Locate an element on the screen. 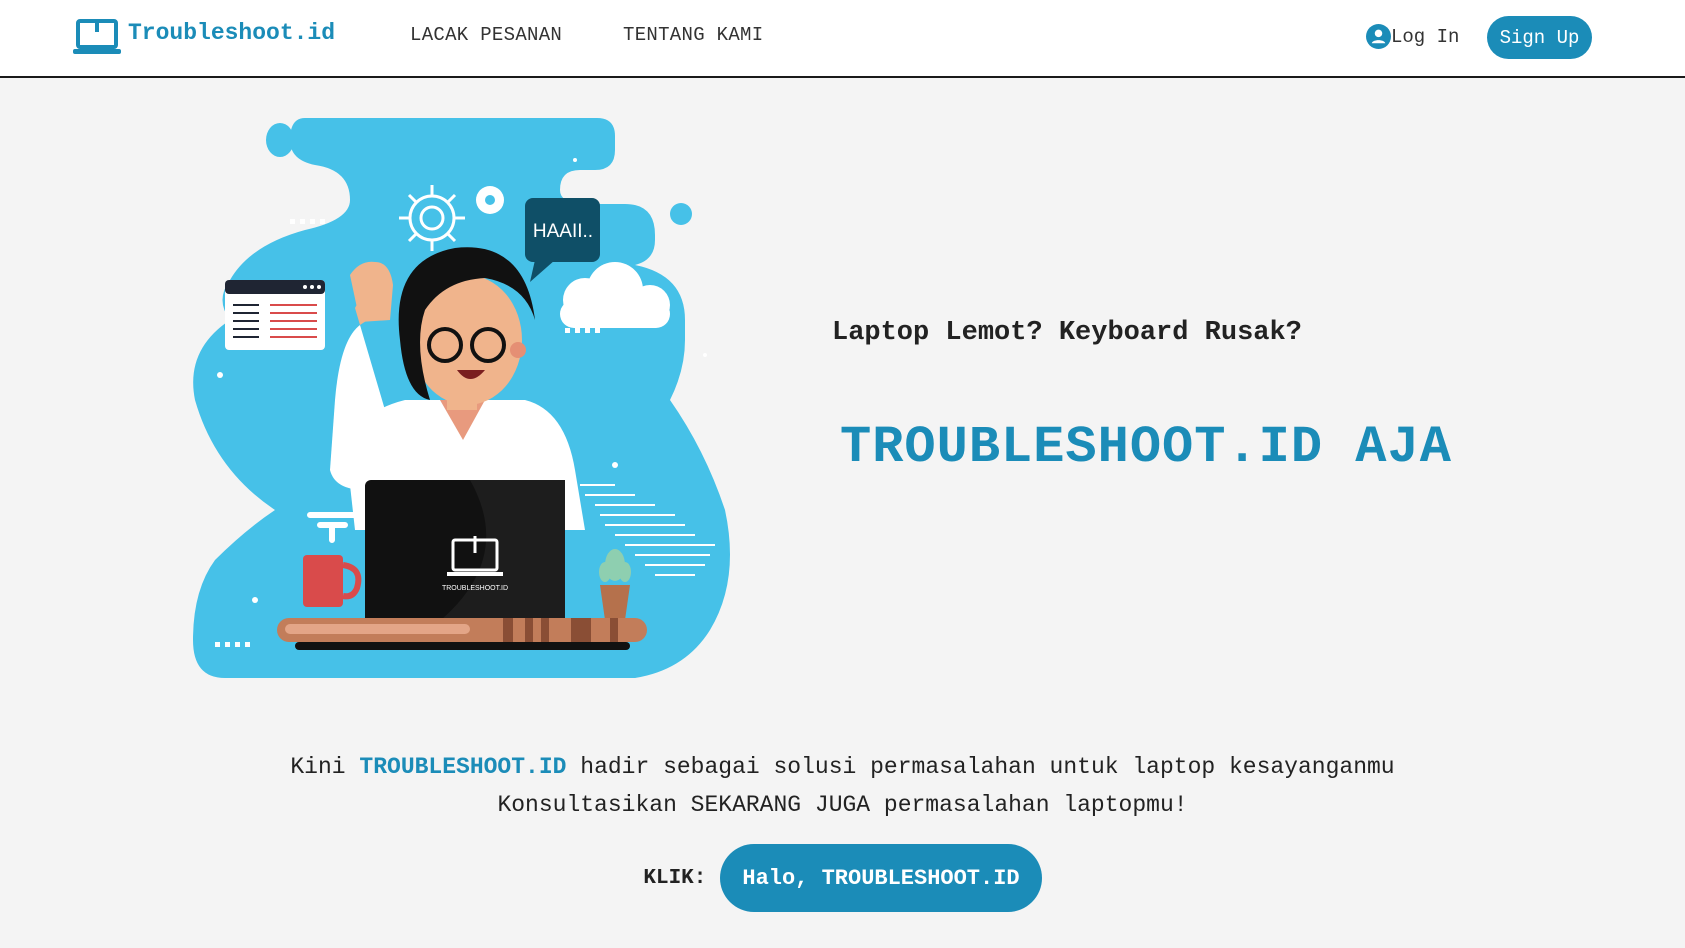  speech-bubble-text: HAAII.. is located at coordinates (563, 231).